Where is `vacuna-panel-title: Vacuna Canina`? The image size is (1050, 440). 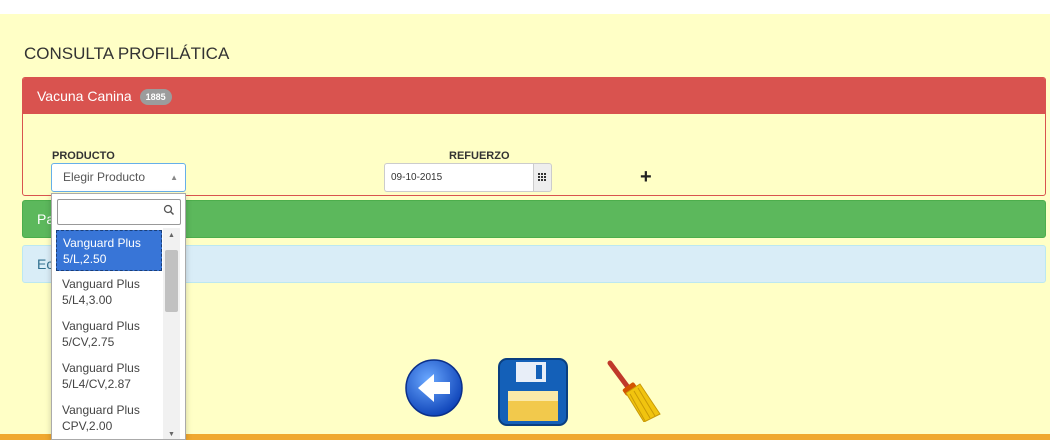 vacuna-panel-title: Vacuna Canina is located at coordinates (84, 96).